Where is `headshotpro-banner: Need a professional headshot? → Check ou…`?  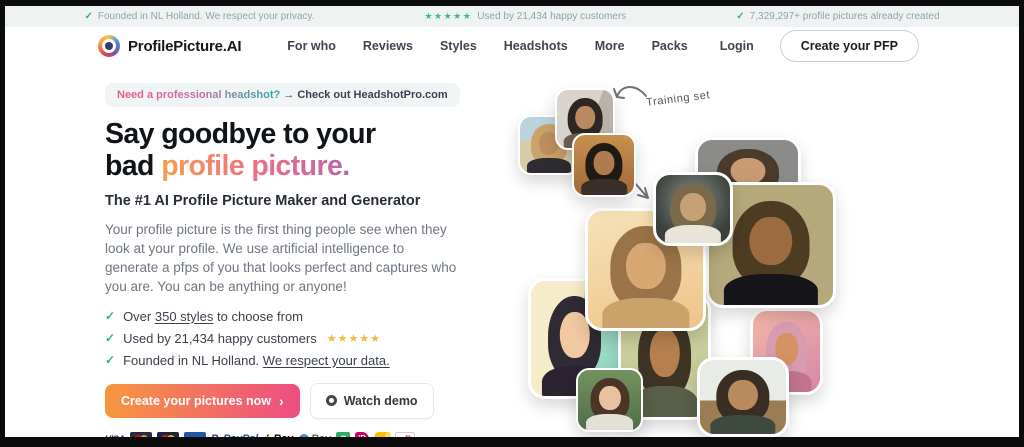
headshotpro-banner: Need a professional headshot? → Check ou… is located at coordinates (282, 95).